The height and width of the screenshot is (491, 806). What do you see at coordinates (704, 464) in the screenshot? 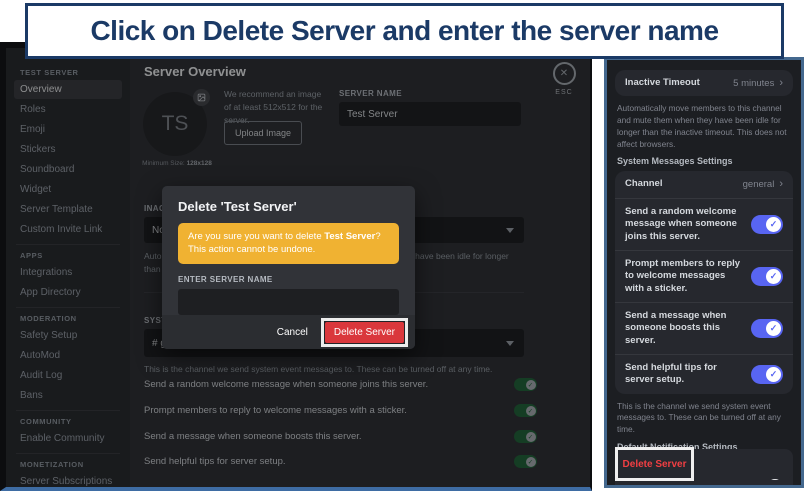
I see `delete-server-card: Delete Server` at bounding box center [704, 464].